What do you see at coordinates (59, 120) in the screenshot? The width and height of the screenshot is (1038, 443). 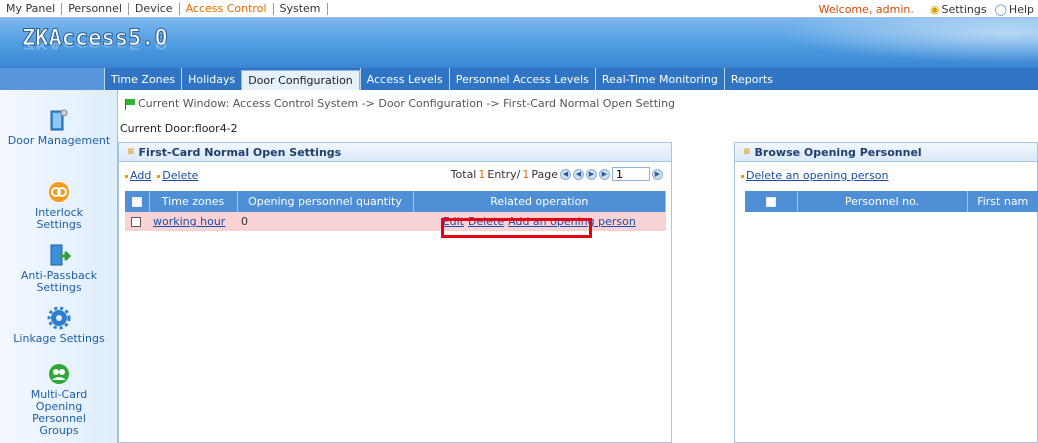 I see `door-icon` at bounding box center [59, 120].